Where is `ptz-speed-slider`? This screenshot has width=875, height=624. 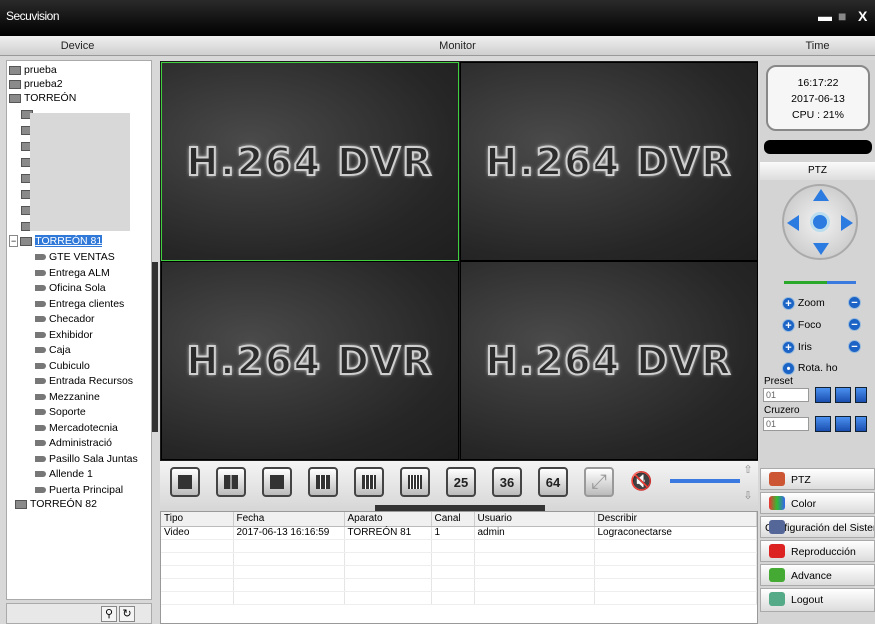
ptz-speed-slider is located at coordinates (820, 282).